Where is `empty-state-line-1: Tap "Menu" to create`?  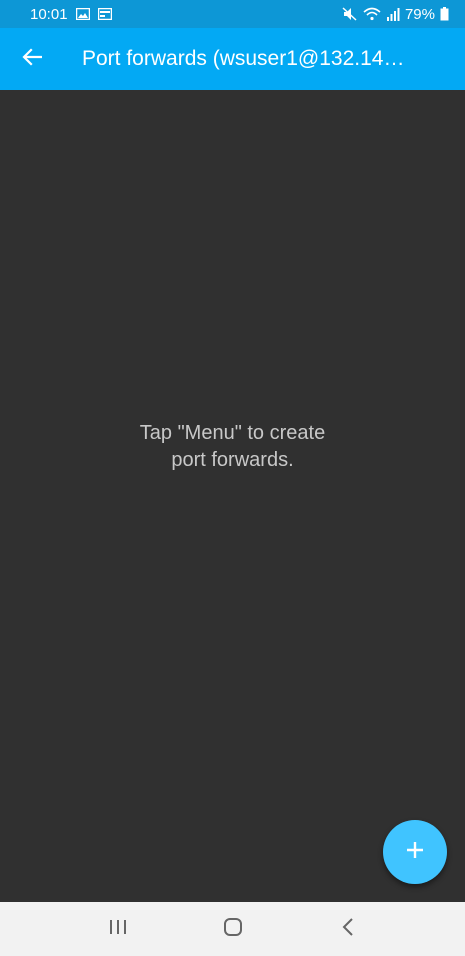 empty-state-line-1: Tap "Menu" to create is located at coordinates (232, 433).